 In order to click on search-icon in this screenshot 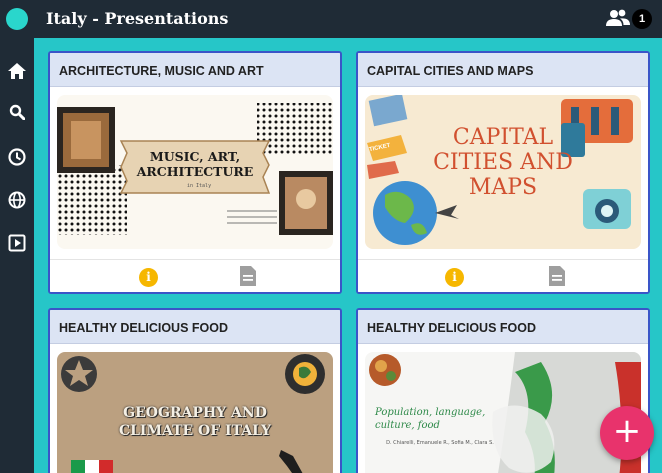, I will do `click(17, 112)`.